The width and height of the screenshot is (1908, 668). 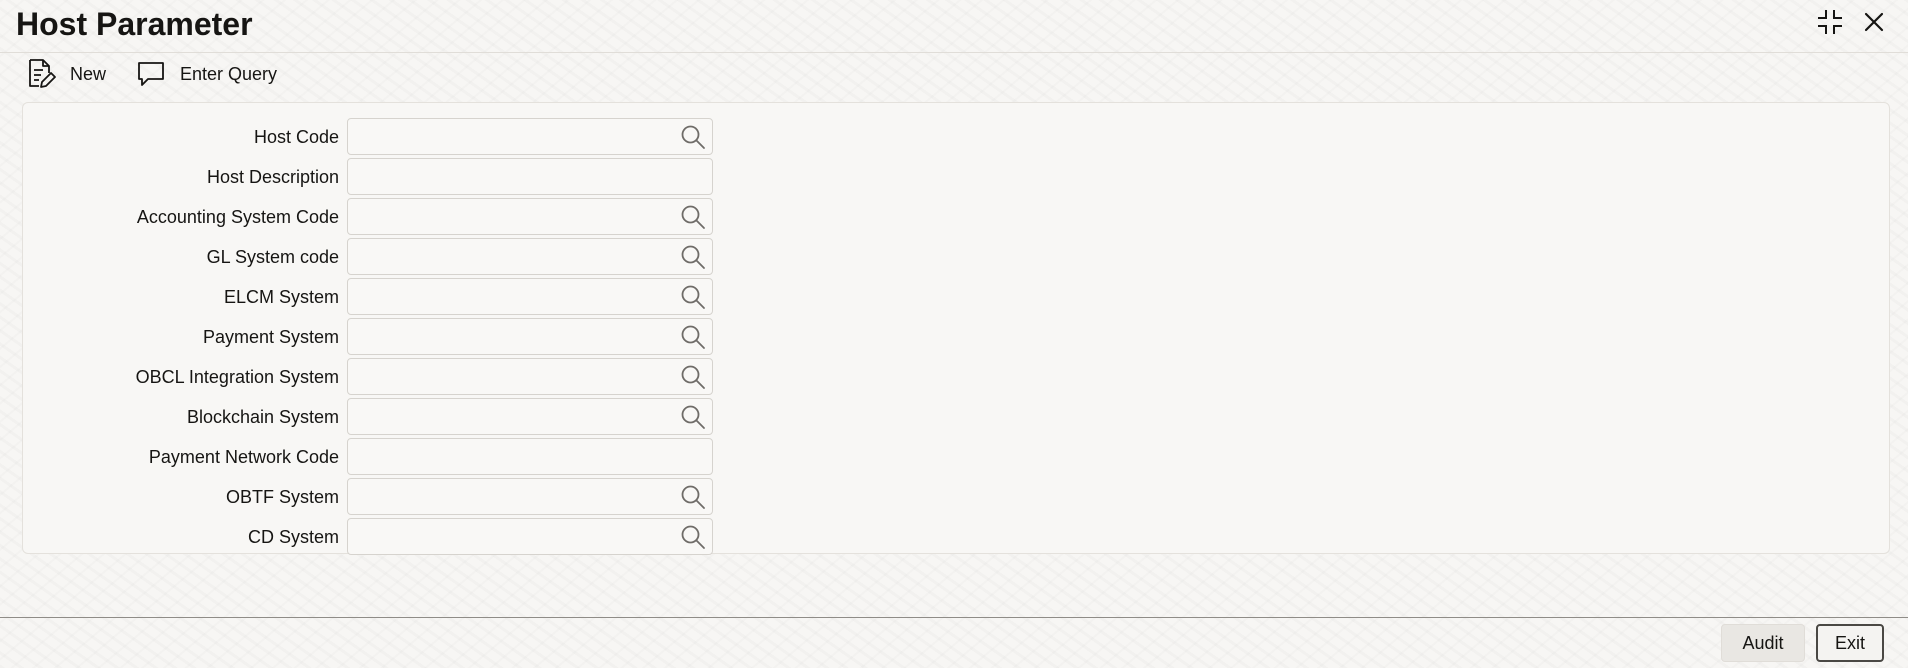 What do you see at coordinates (134, 24) in the screenshot?
I see `page-title: Host Parameter` at bounding box center [134, 24].